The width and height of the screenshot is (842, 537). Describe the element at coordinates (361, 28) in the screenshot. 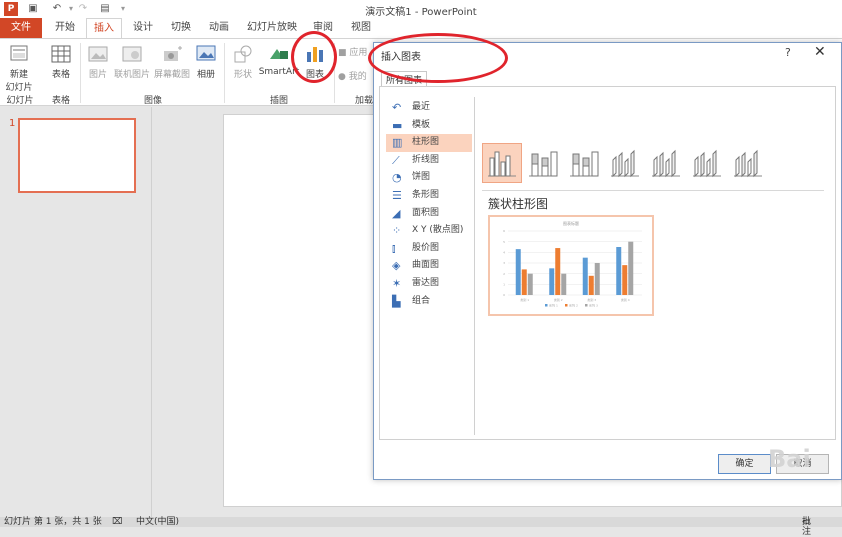

I see `tab-view: 视图` at that location.